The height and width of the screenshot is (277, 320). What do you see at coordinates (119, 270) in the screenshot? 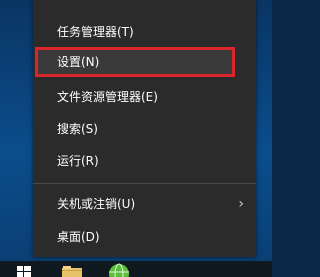
I see `globe-icon` at bounding box center [119, 270].